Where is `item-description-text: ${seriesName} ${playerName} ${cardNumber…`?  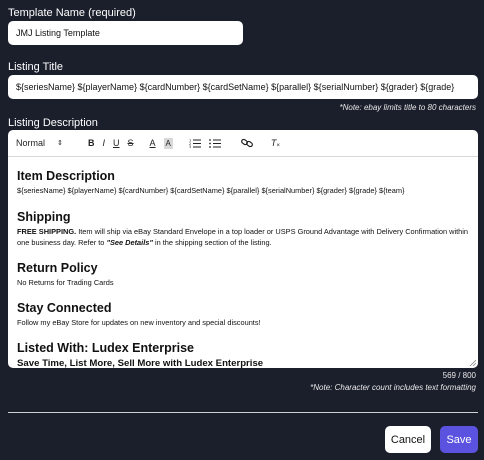 item-description-text: ${seriesName} ${playerName} ${cardNumber… is located at coordinates (211, 190).